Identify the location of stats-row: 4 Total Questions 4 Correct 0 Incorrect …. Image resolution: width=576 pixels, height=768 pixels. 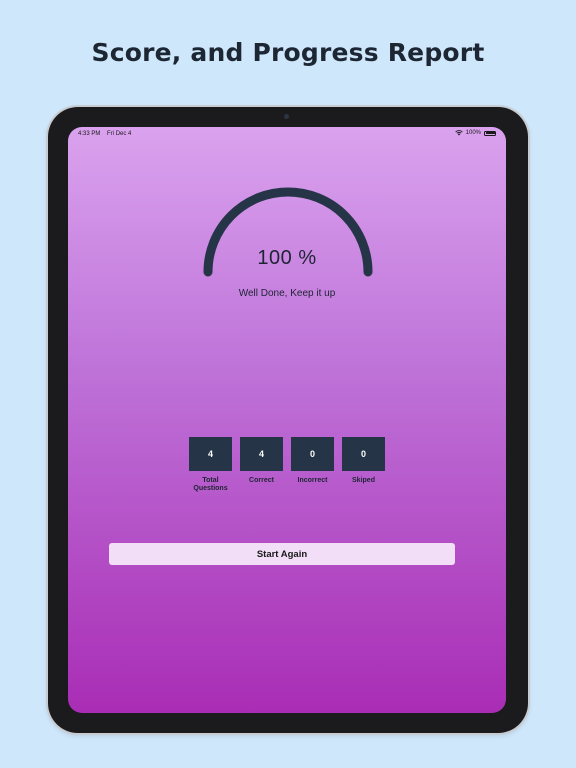
(289, 472).